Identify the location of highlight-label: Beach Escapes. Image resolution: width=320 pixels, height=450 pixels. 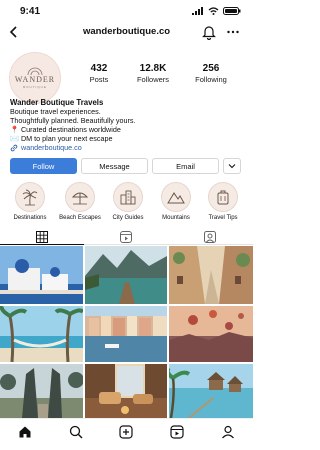
(80, 218).